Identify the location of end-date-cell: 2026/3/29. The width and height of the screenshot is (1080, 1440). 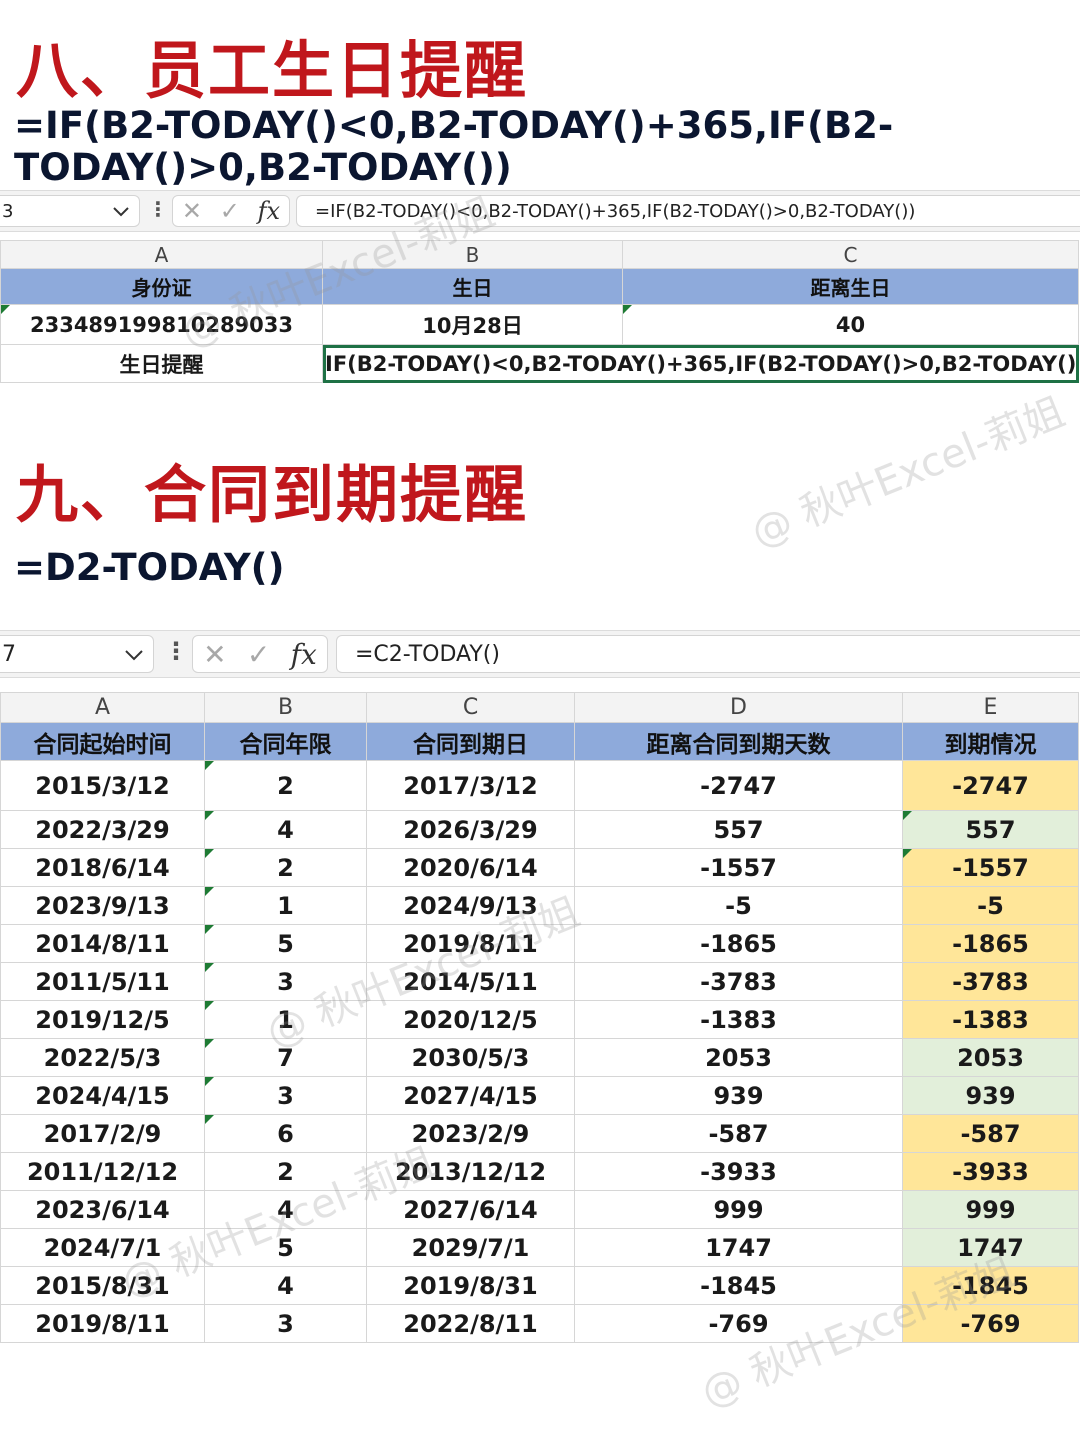
(470, 829).